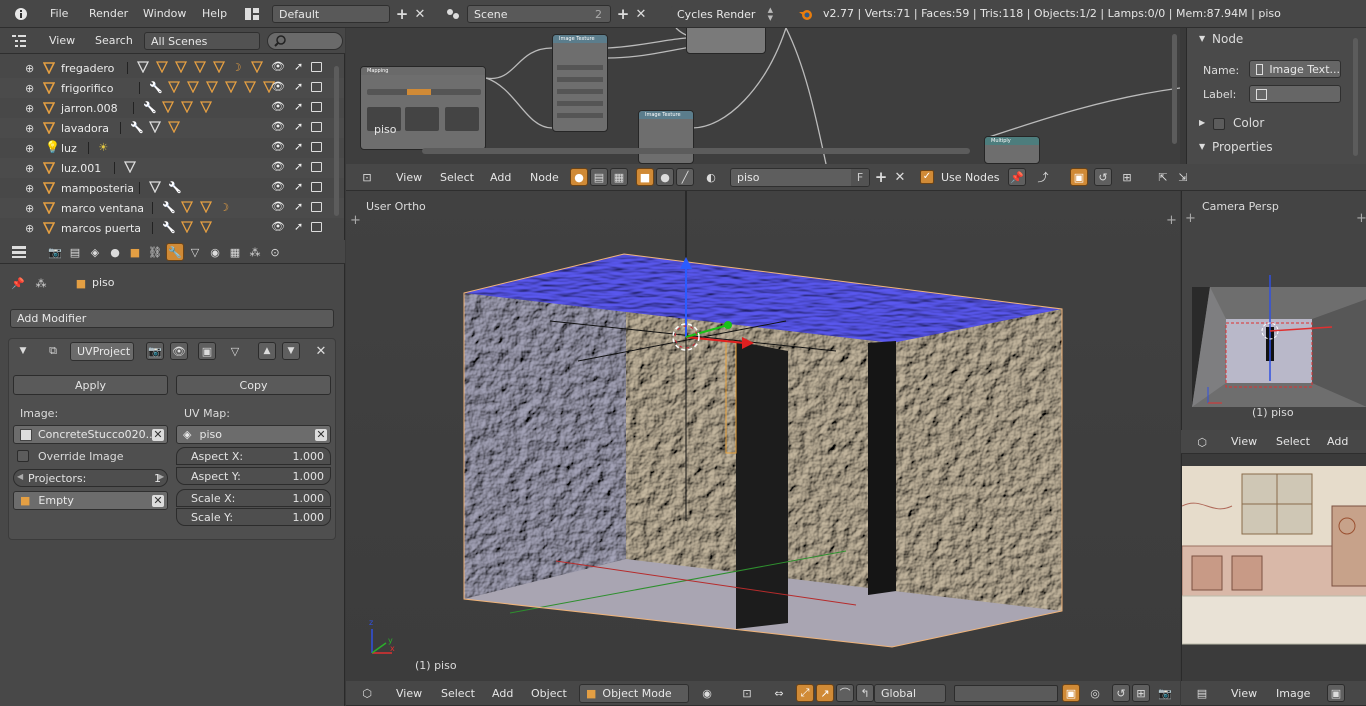 Image resolution: width=1366 pixels, height=706 pixels. I want to click on render-layers-tab-icon: ▤, so click(75, 252).